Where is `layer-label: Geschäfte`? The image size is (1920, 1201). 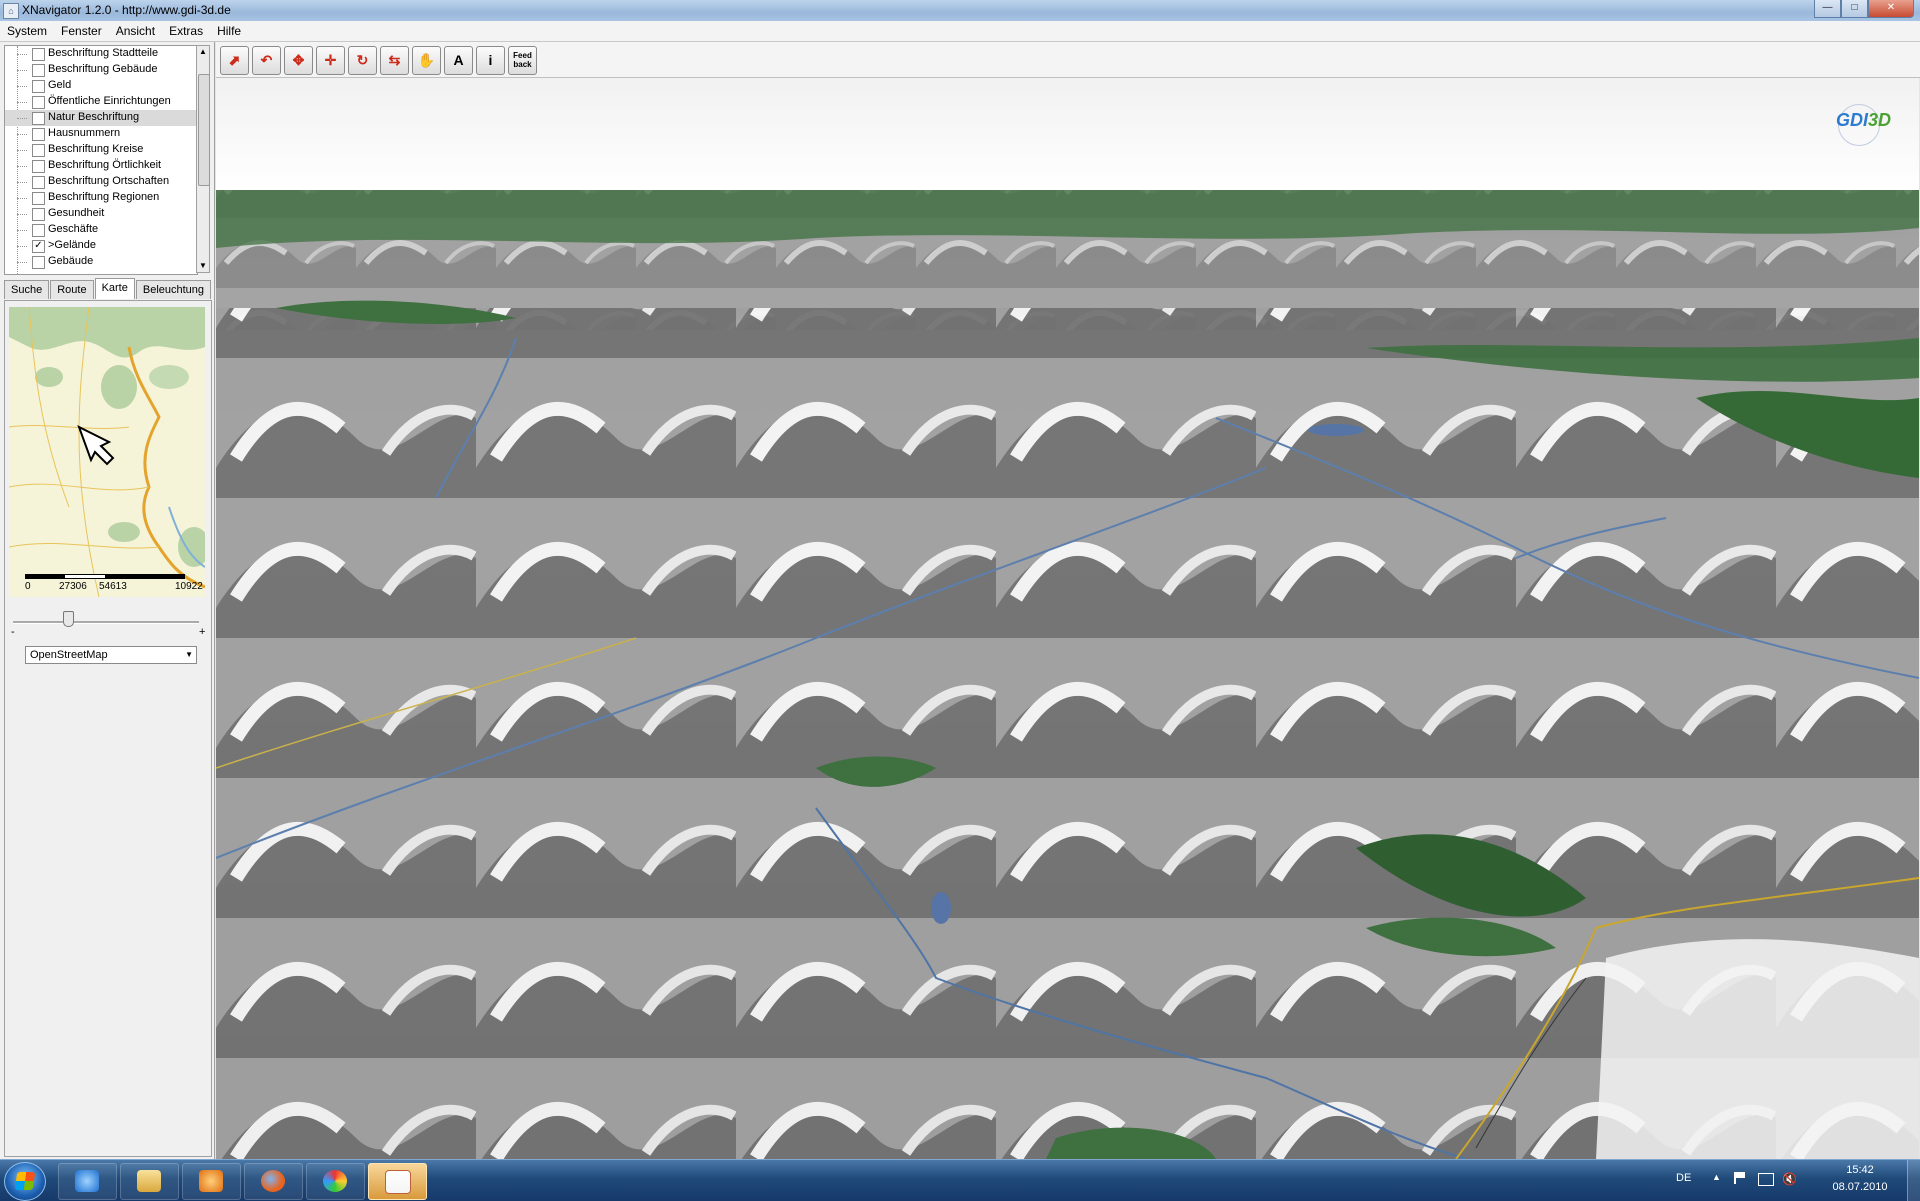 layer-label: Geschäfte is located at coordinates (73, 229).